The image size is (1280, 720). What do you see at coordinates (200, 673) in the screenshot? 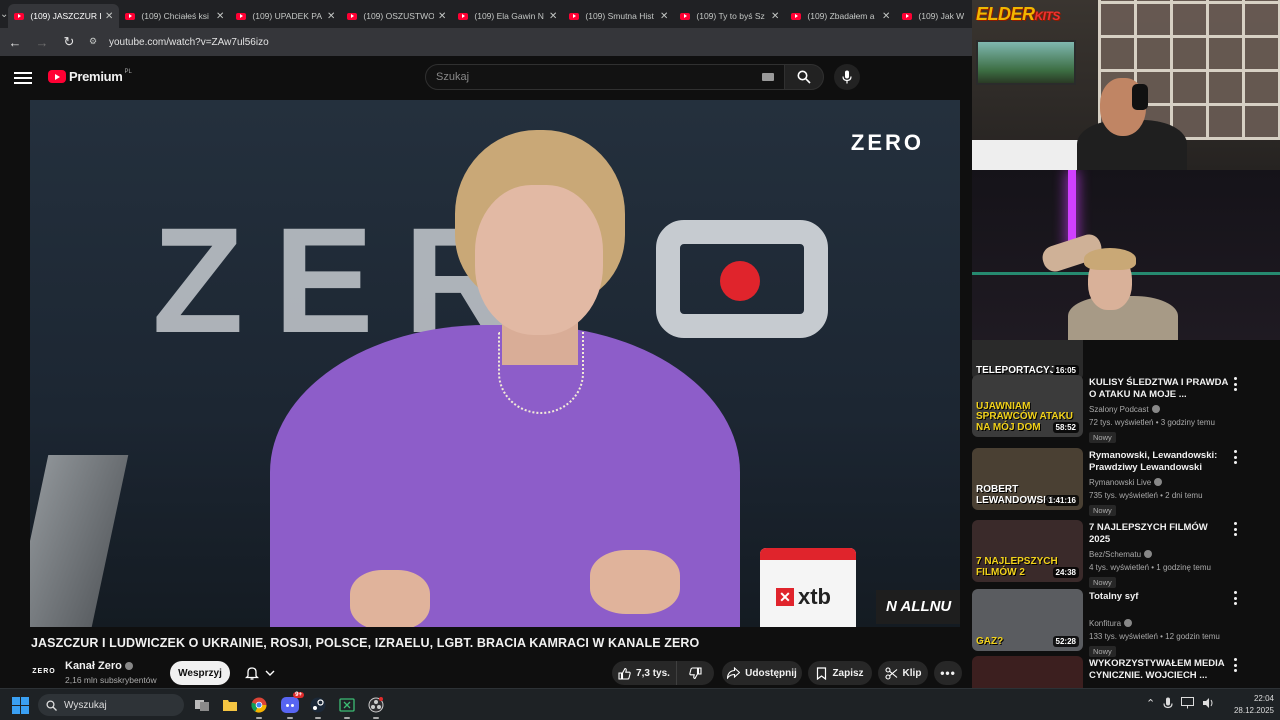
I see `support-button: Wesprzyj` at bounding box center [200, 673].